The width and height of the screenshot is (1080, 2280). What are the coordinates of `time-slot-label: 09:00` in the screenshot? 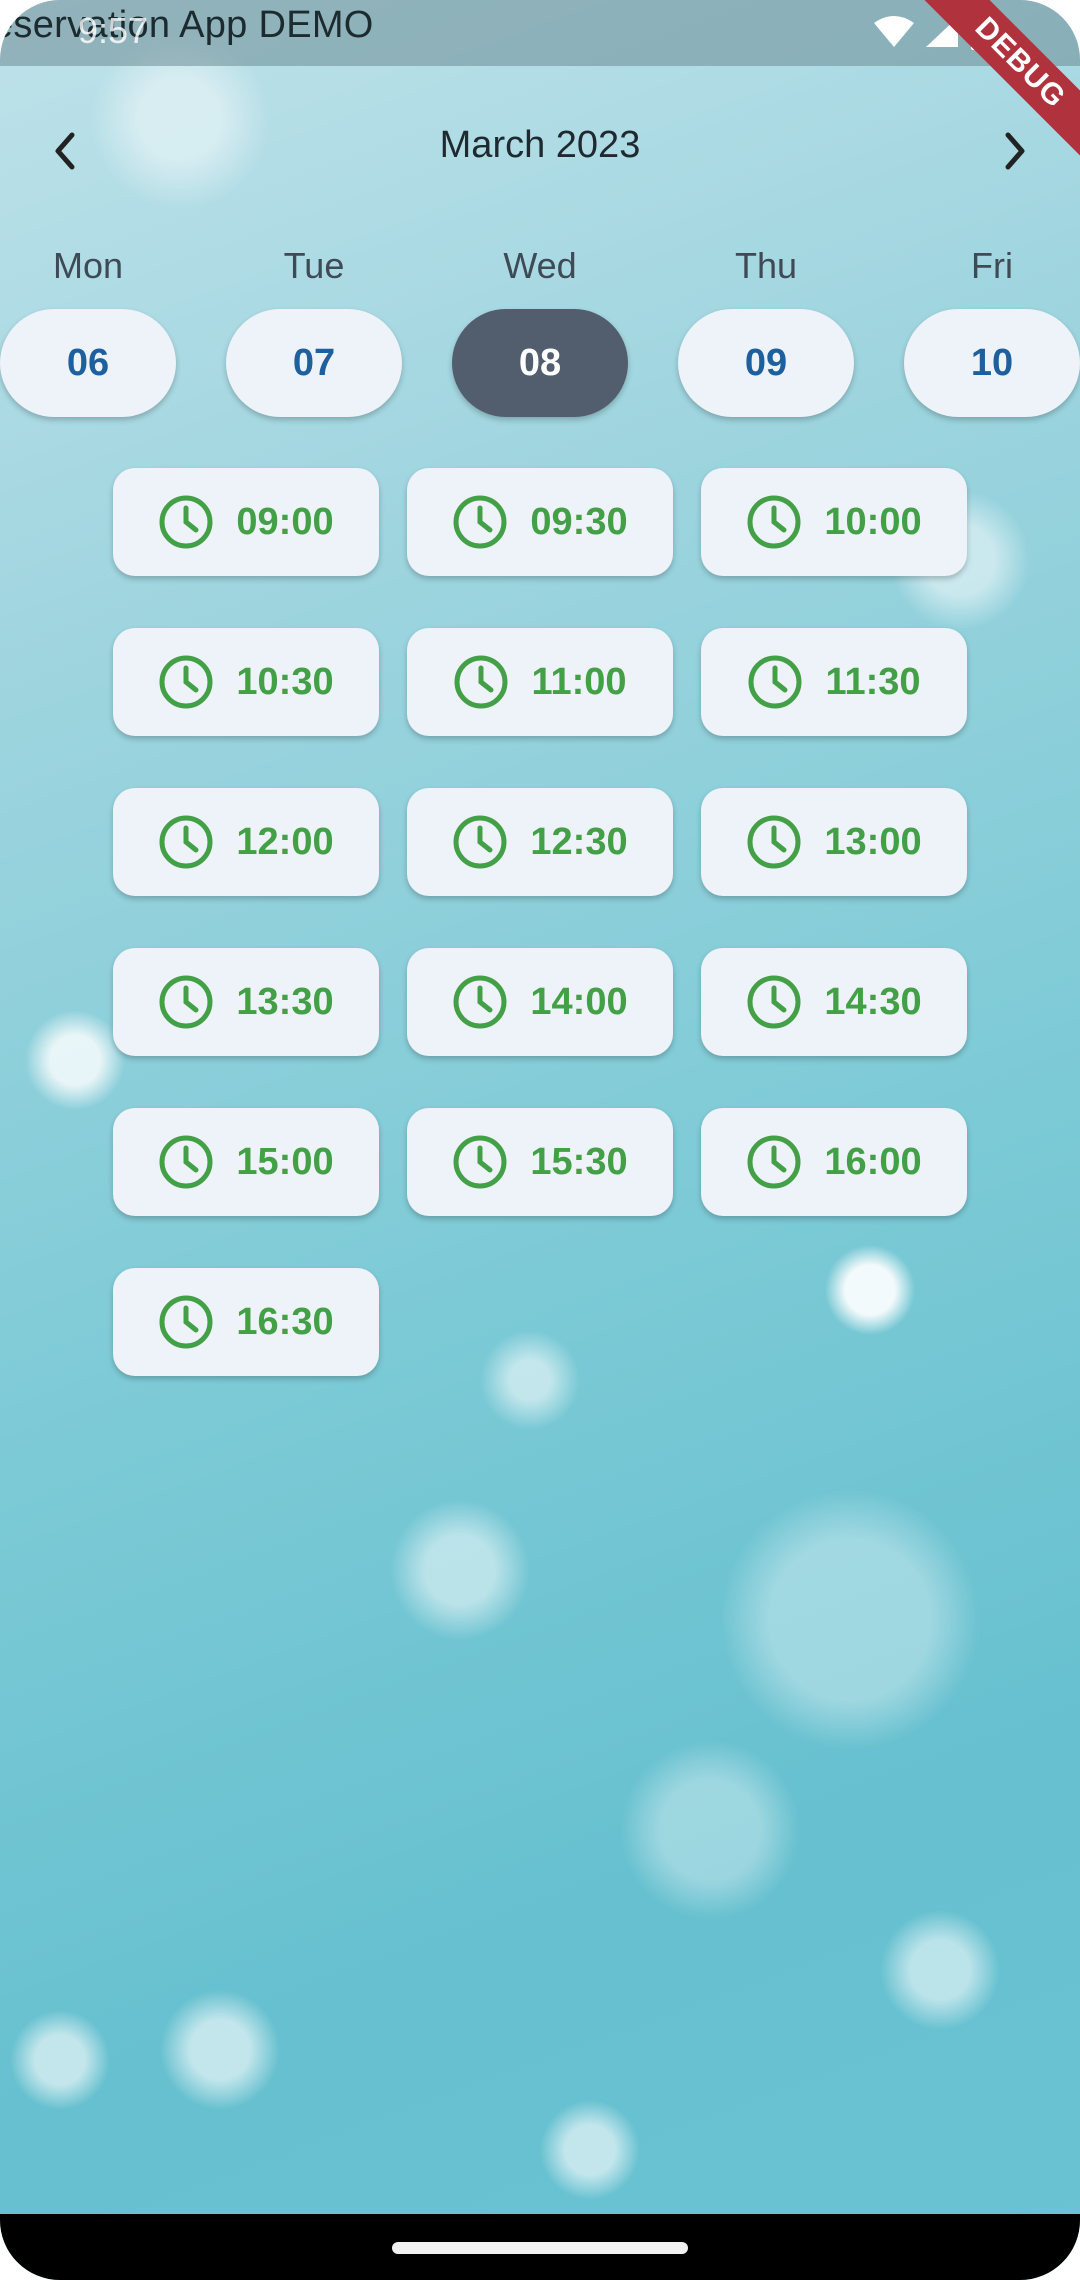 It's located at (285, 521).